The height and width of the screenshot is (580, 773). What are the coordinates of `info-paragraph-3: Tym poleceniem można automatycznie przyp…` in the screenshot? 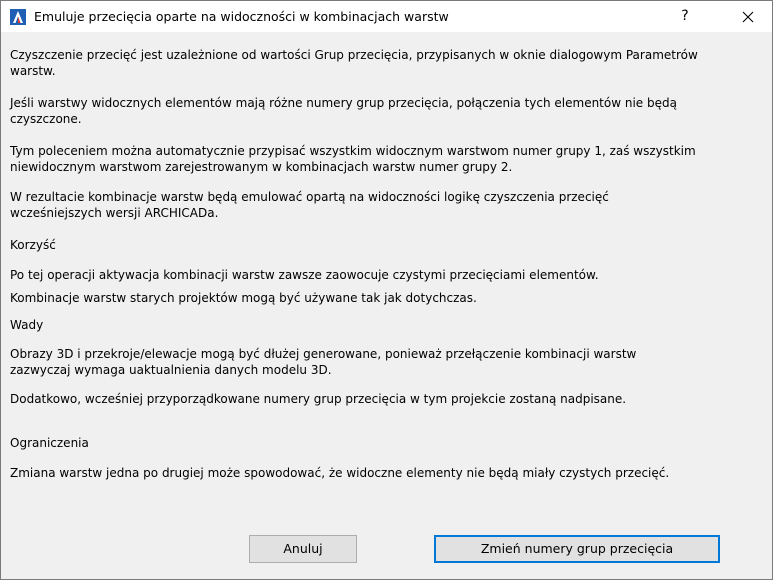 It's located at (353, 159).